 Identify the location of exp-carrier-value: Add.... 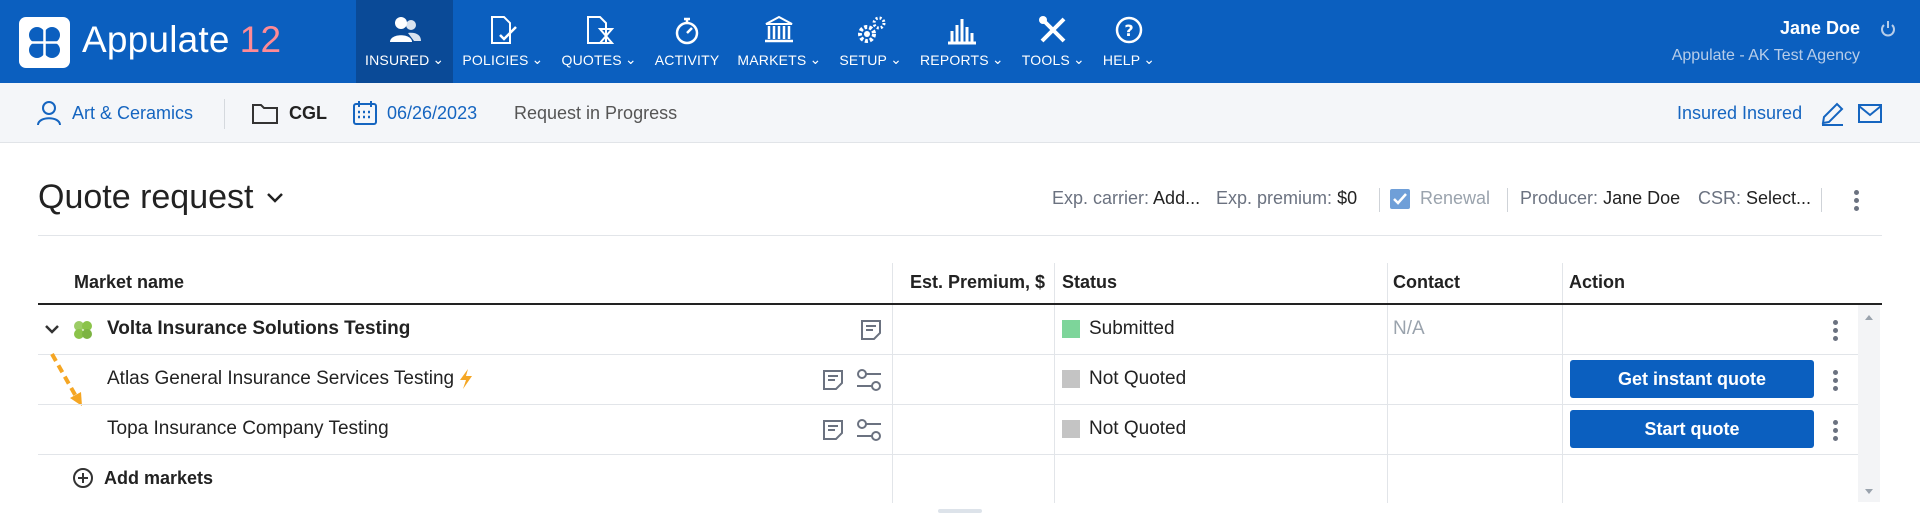
(1177, 198).